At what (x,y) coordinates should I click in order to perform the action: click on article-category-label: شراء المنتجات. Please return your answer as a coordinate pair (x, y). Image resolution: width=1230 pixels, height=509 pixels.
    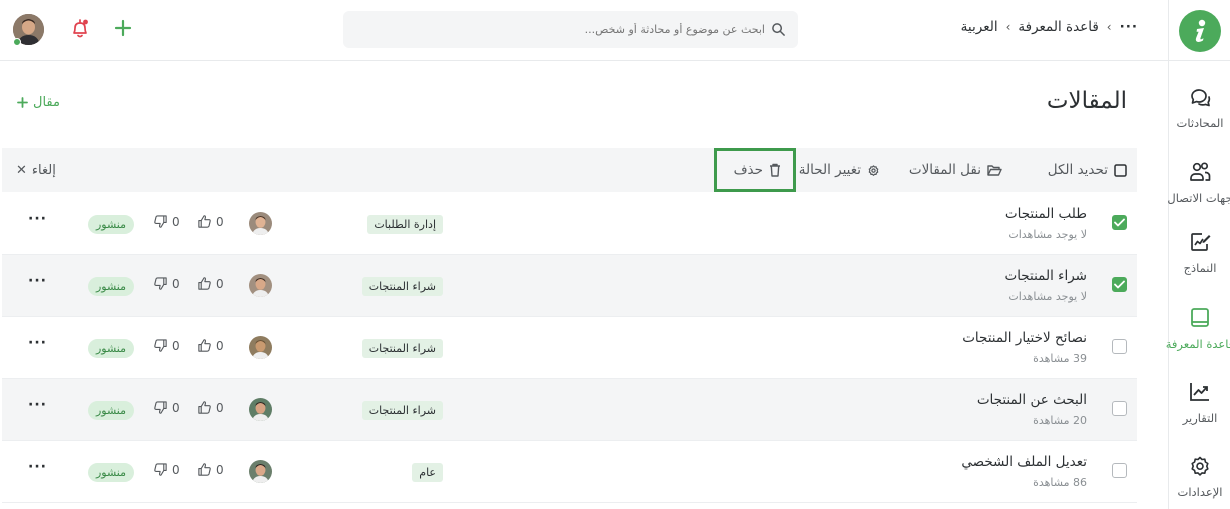
    Looking at the image, I should click on (402, 348).